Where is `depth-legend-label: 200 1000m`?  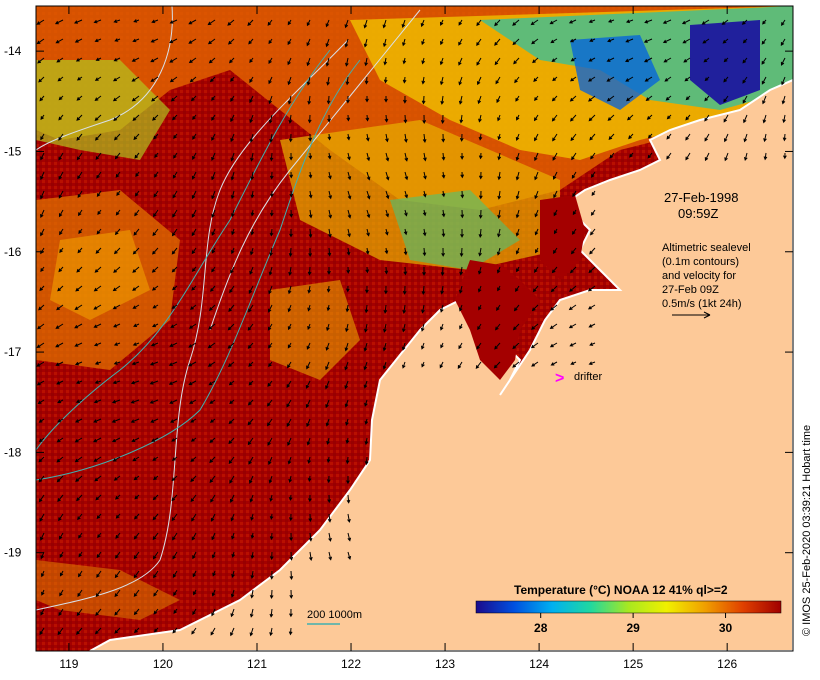
depth-legend-label: 200 1000m is located at coordinates (334, 615).